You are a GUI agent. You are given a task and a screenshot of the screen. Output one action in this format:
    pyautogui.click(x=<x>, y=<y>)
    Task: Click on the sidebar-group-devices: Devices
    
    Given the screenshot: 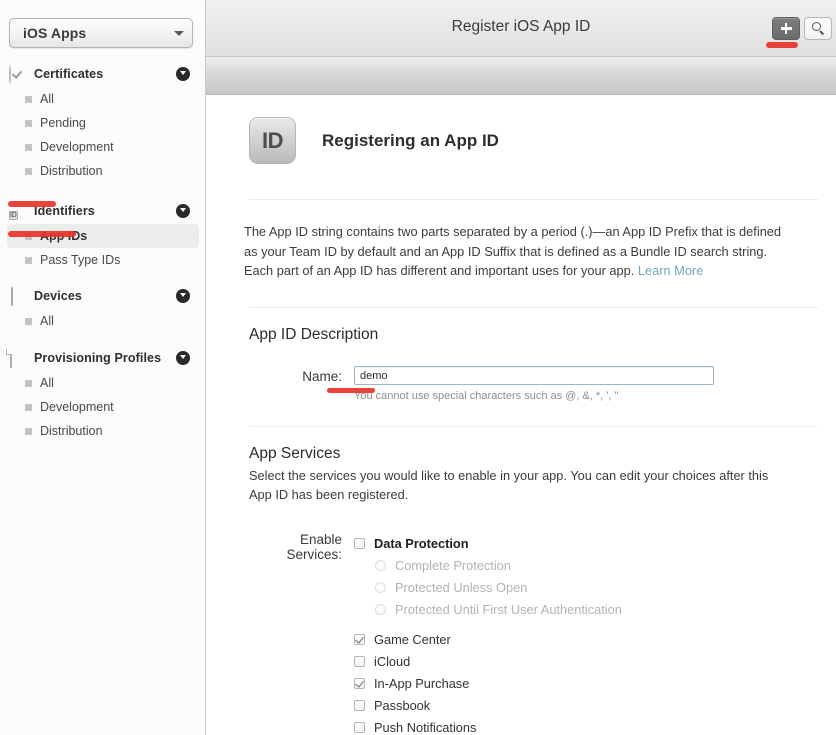 What is the action you would take?
    pyautogui.click(x=103, y=295)
    